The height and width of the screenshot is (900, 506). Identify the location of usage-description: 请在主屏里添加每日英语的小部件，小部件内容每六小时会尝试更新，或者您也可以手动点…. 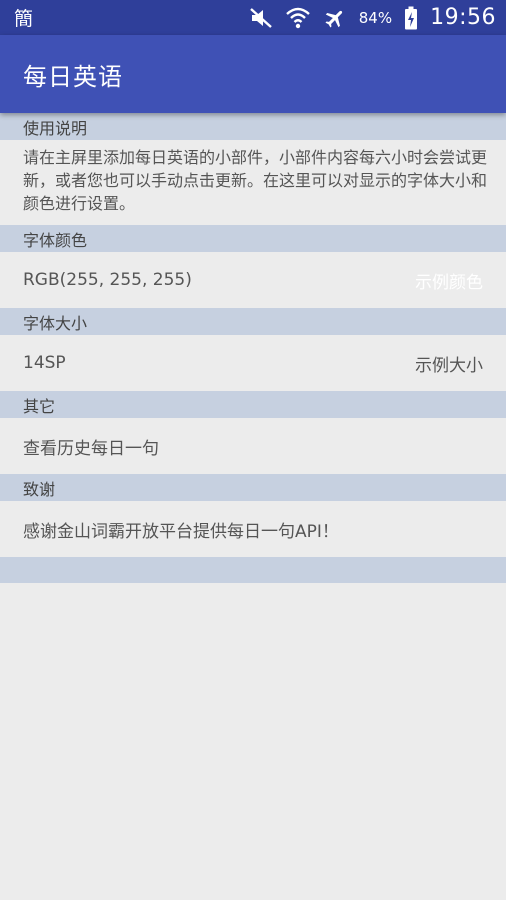
(255, 180).